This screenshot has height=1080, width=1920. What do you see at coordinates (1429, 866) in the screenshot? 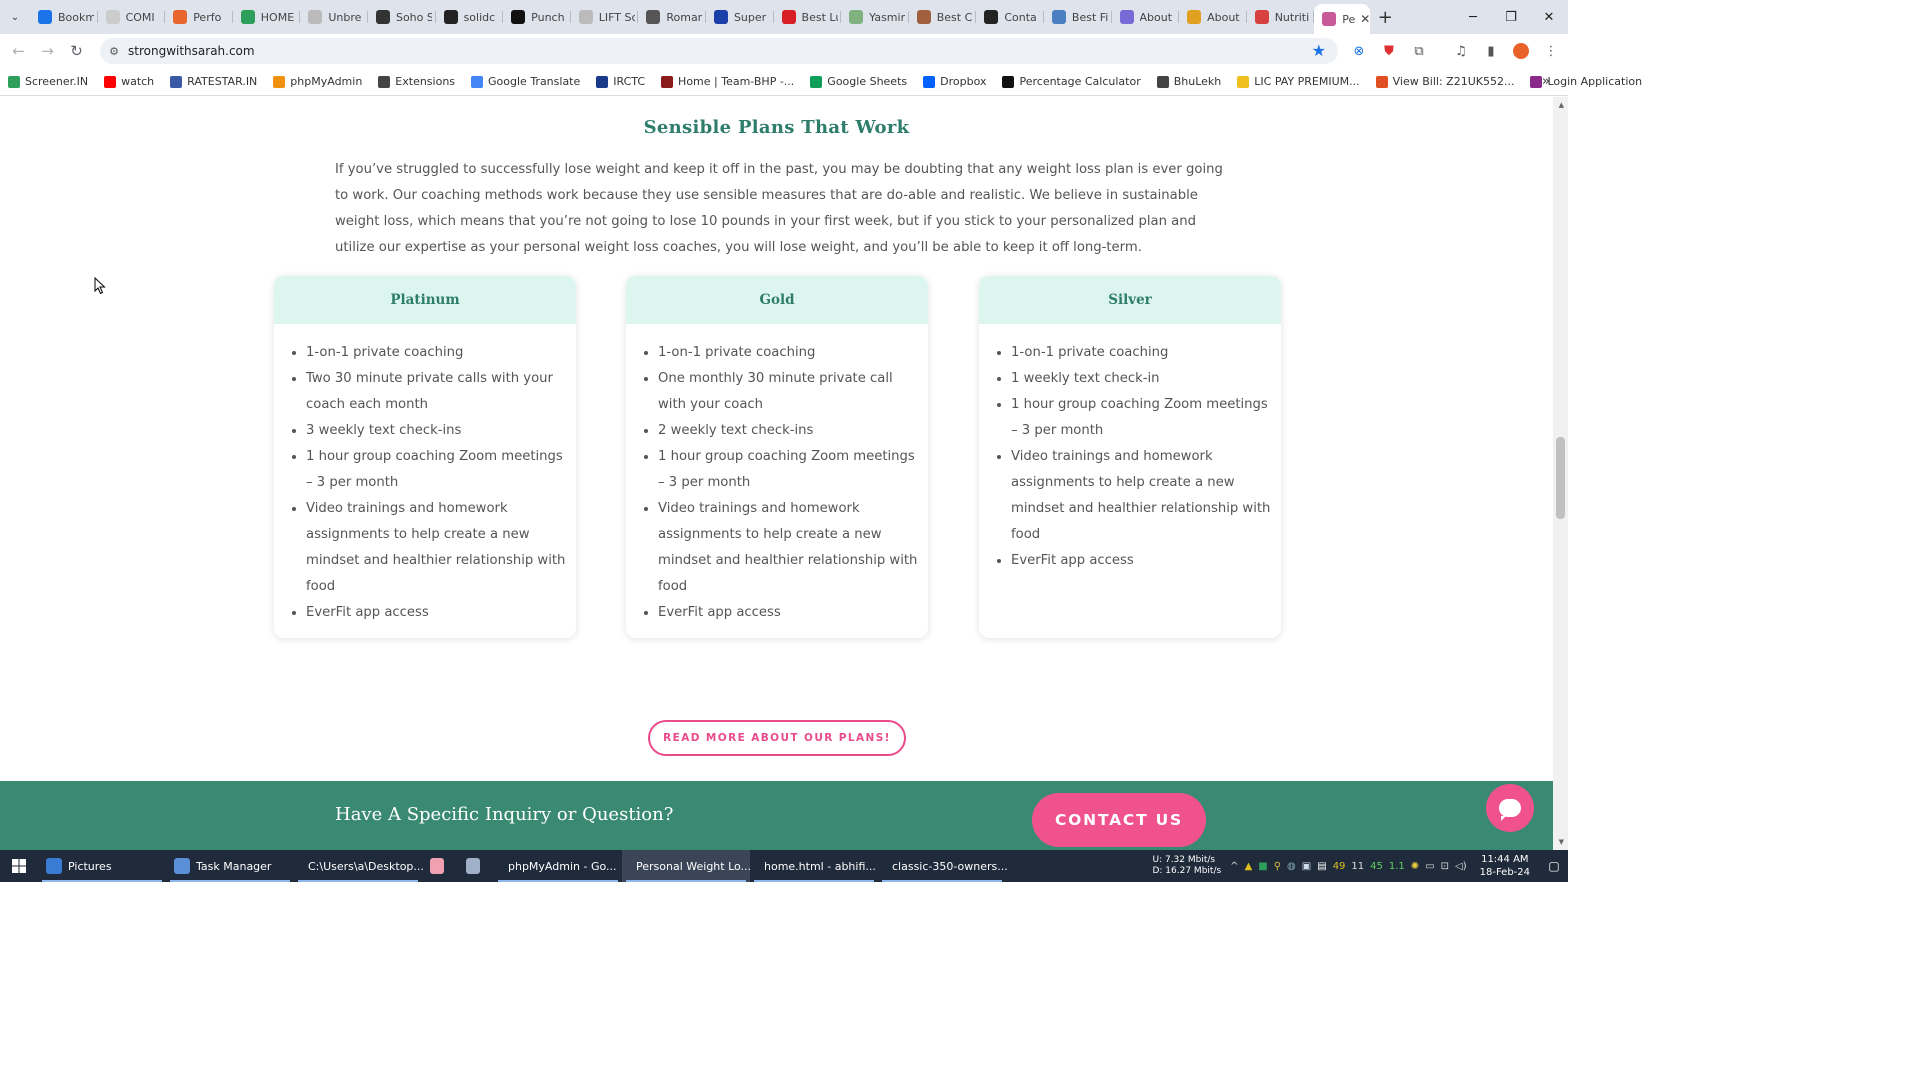
I see `battery-icon: ▭` at bounding box center [1429, 866].